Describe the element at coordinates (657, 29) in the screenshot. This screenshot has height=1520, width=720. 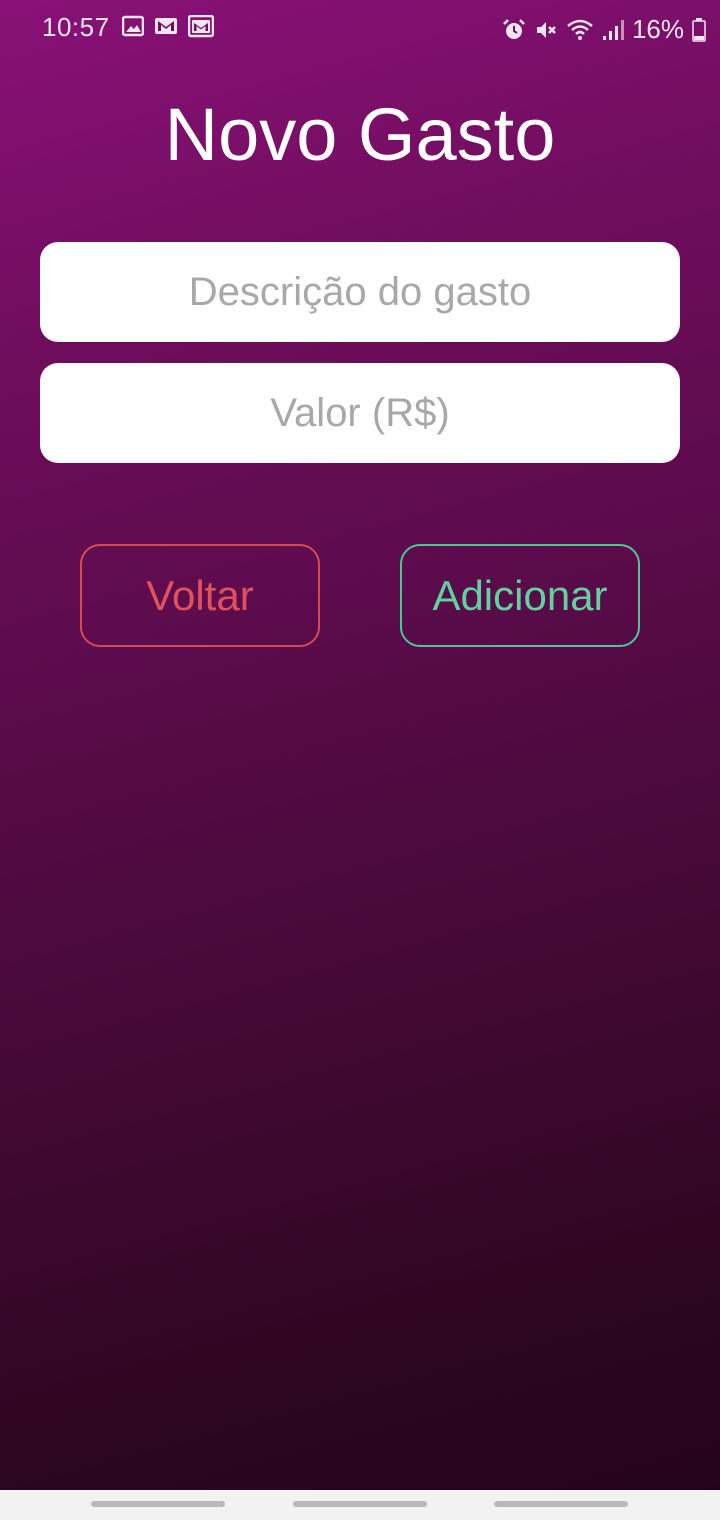
I see `battery-level: 16%` at that location.